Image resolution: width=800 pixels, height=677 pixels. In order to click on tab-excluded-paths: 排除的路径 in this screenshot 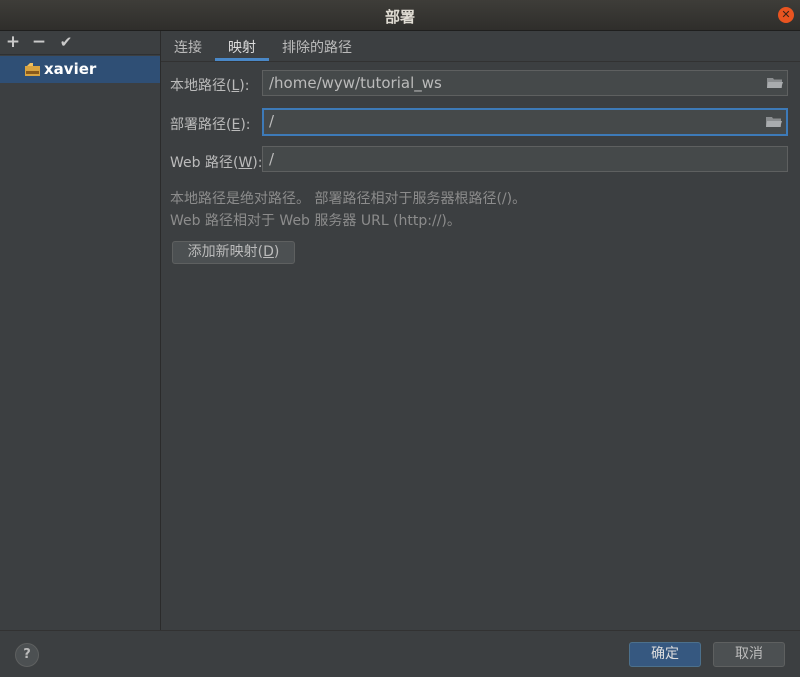, I will do `click(317, 47)`.